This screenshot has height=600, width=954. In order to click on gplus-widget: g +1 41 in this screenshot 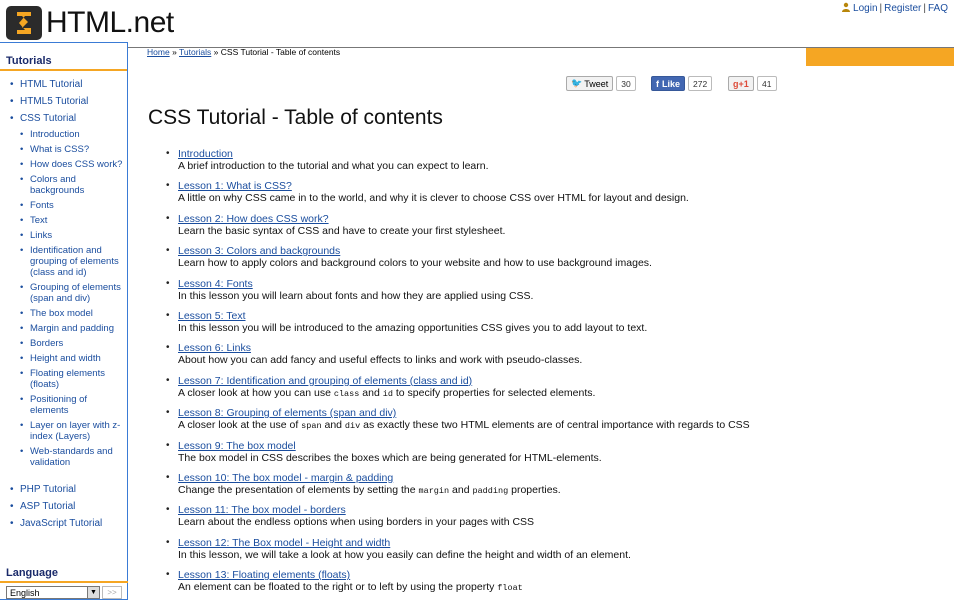, I will do `click(752, 83)`.